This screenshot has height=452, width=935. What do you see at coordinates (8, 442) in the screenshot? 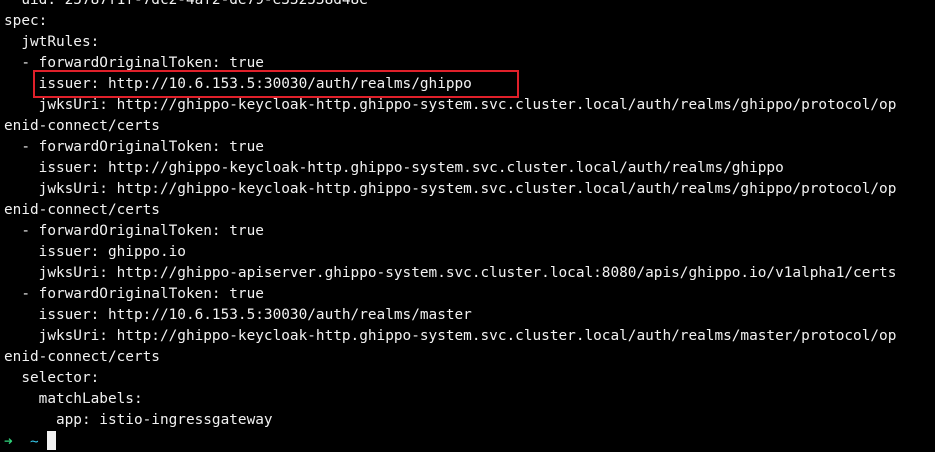
I see `prompt-arrow-icon: ➜` at bounding box center [8, 442].